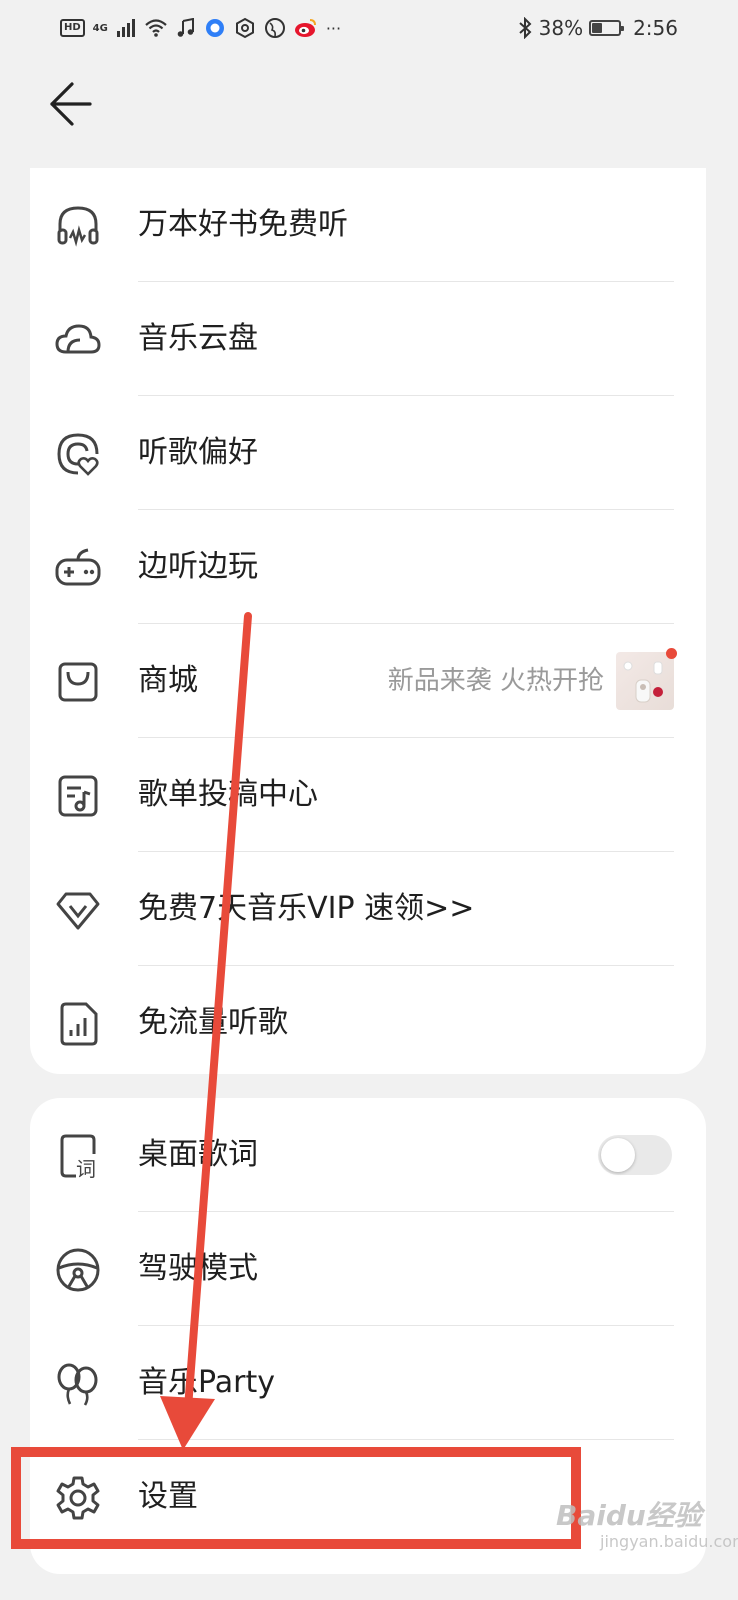 Image resolution: width=738 pixels, height=1600 pixels. I want to click on hexagon-app-icon, so click(244, 28).